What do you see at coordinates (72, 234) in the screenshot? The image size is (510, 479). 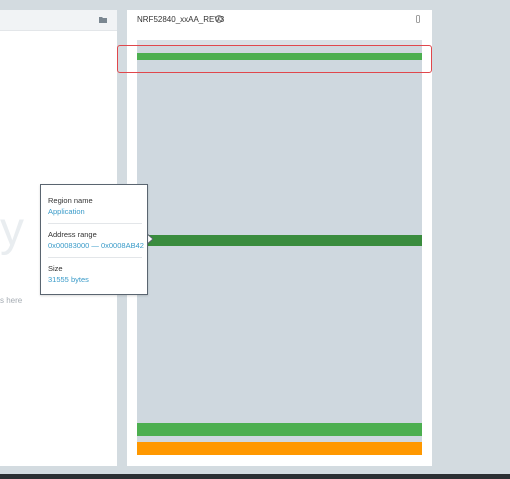 I see `address-range-label: Address range` at bounding box center [72, 234].